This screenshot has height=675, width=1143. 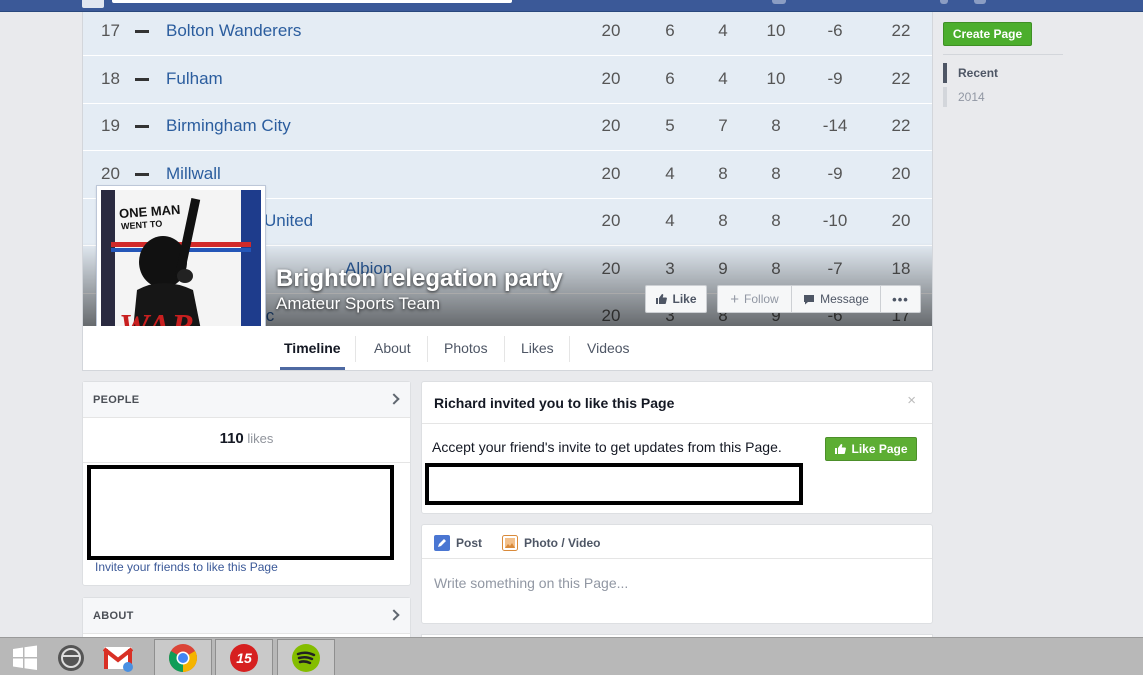 What do you see at coordinates (554, 403) in the screenshot?
I see `invite-title: Richard invited you to like this Page` at bounding box center [554, 403].